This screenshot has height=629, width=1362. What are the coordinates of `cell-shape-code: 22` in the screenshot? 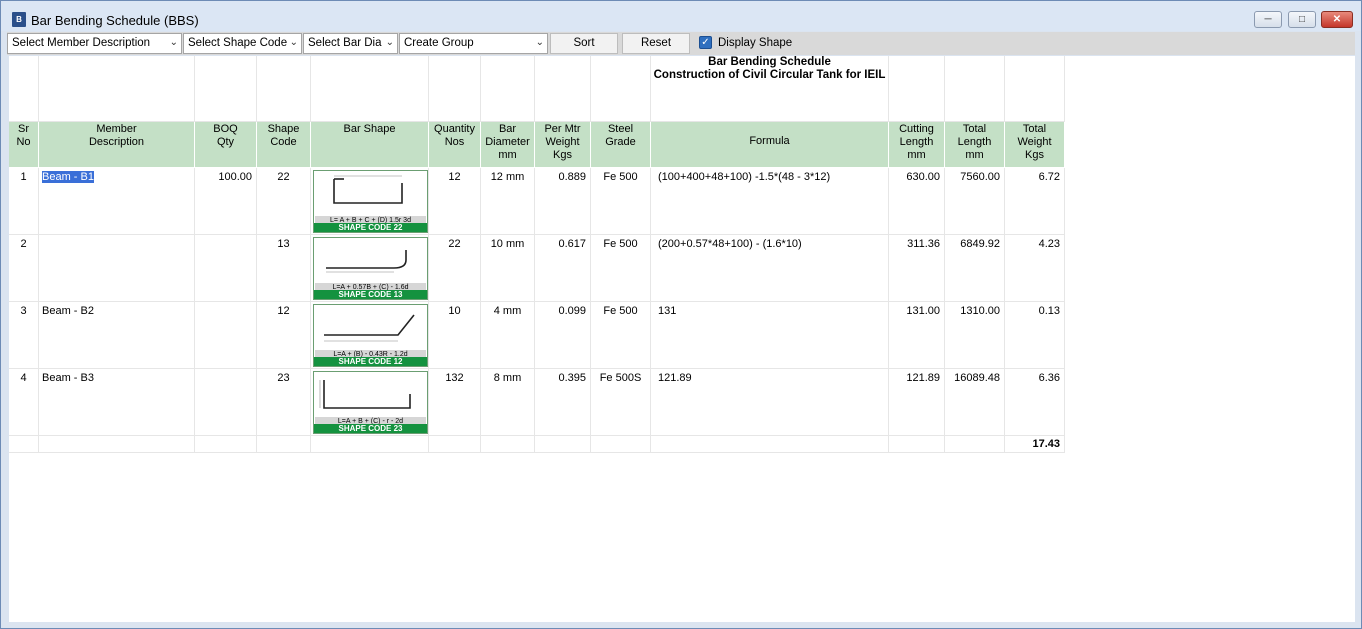 It's located at (284, 201).